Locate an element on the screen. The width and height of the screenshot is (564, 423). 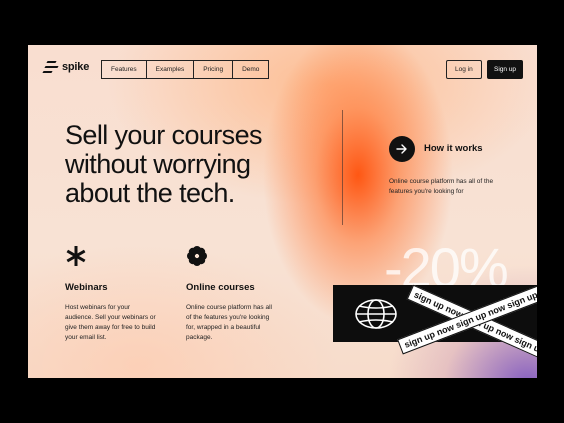
feature-title-online-courses: Online courses is located at coordinates (220, 287).